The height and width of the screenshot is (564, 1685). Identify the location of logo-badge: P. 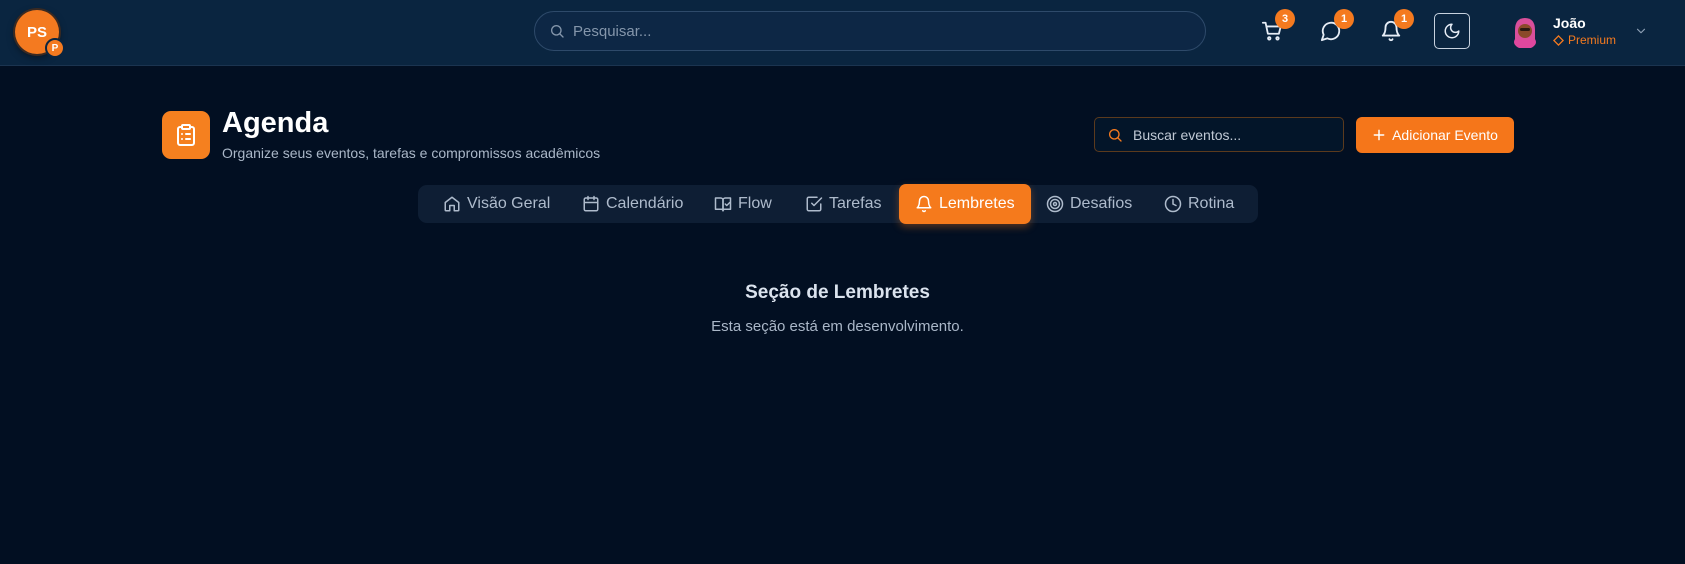
(55, 48).